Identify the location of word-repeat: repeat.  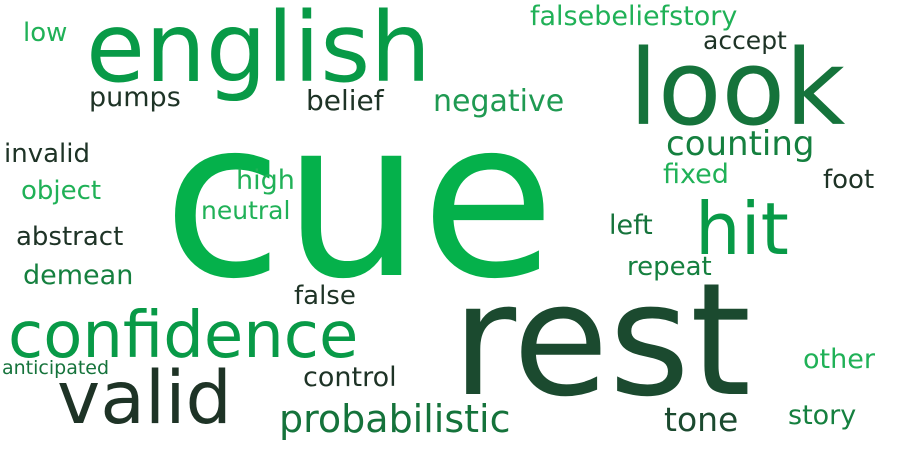
(669, 267).